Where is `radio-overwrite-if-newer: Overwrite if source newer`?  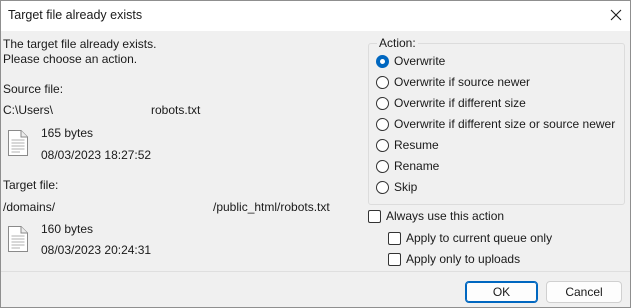
radio-overwrite-if-newer: Overwrite if source newer is located at coordinates (453, 82).